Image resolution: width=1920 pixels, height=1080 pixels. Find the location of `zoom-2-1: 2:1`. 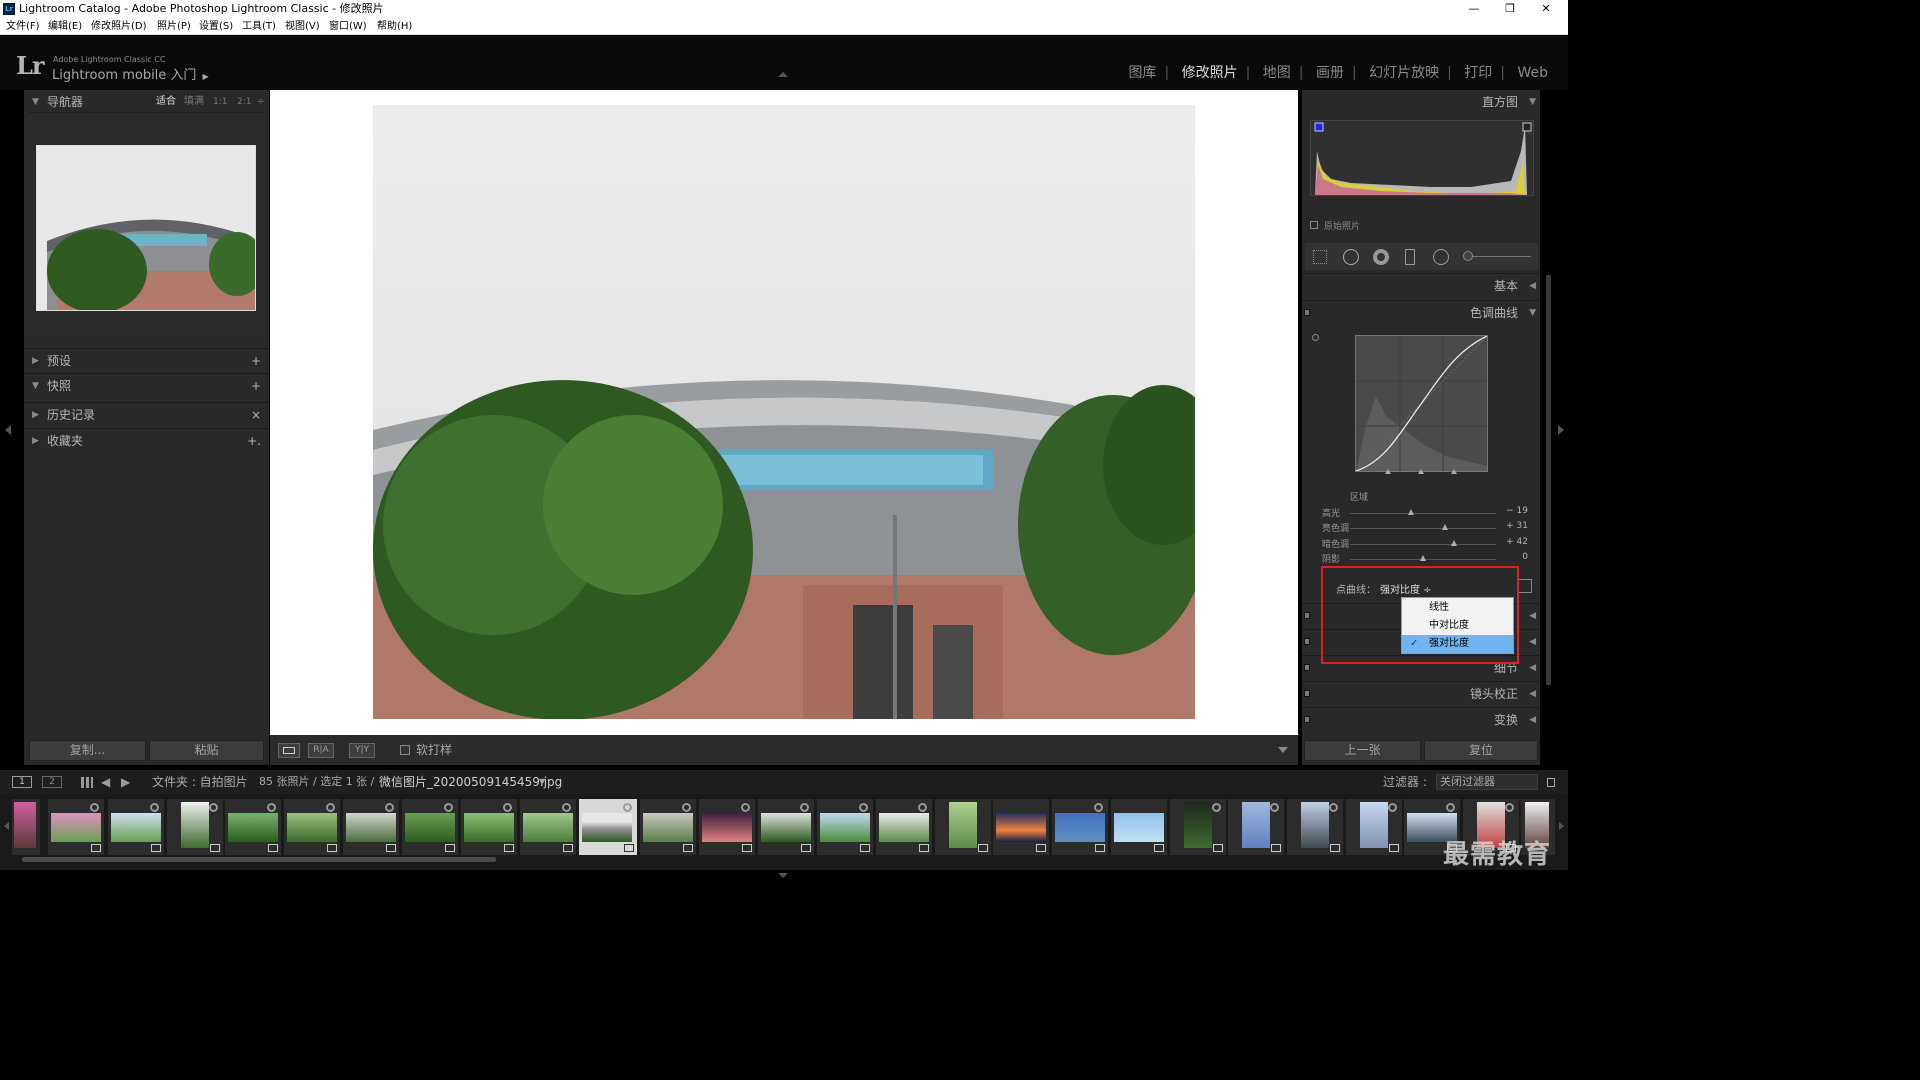

zoom-2-1: 2:1 is located at coordinates (244, 102).